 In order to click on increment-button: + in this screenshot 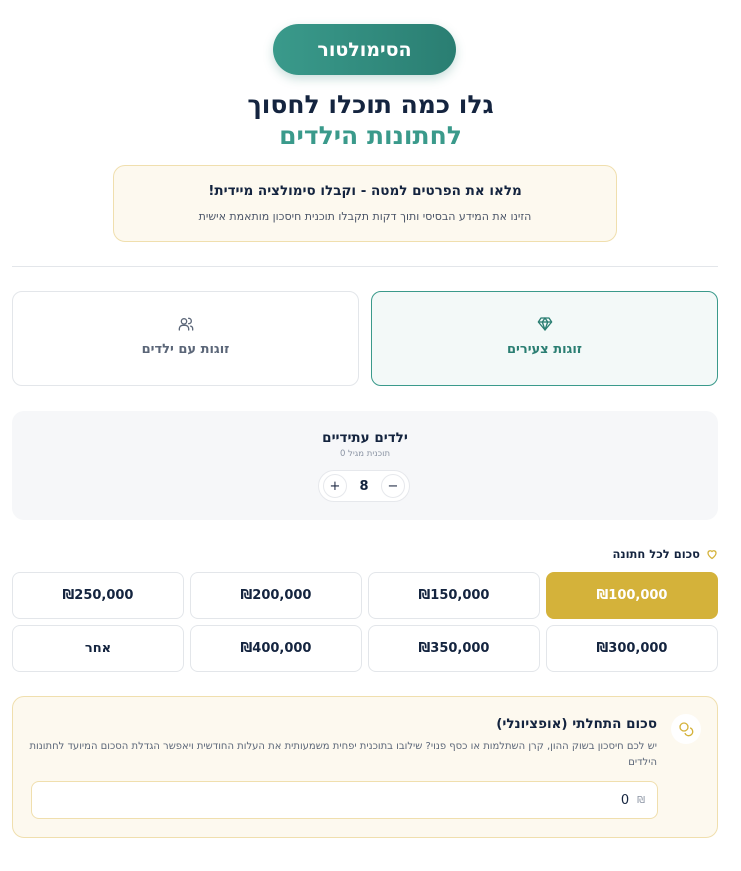, I will do `click(335, 486)`.